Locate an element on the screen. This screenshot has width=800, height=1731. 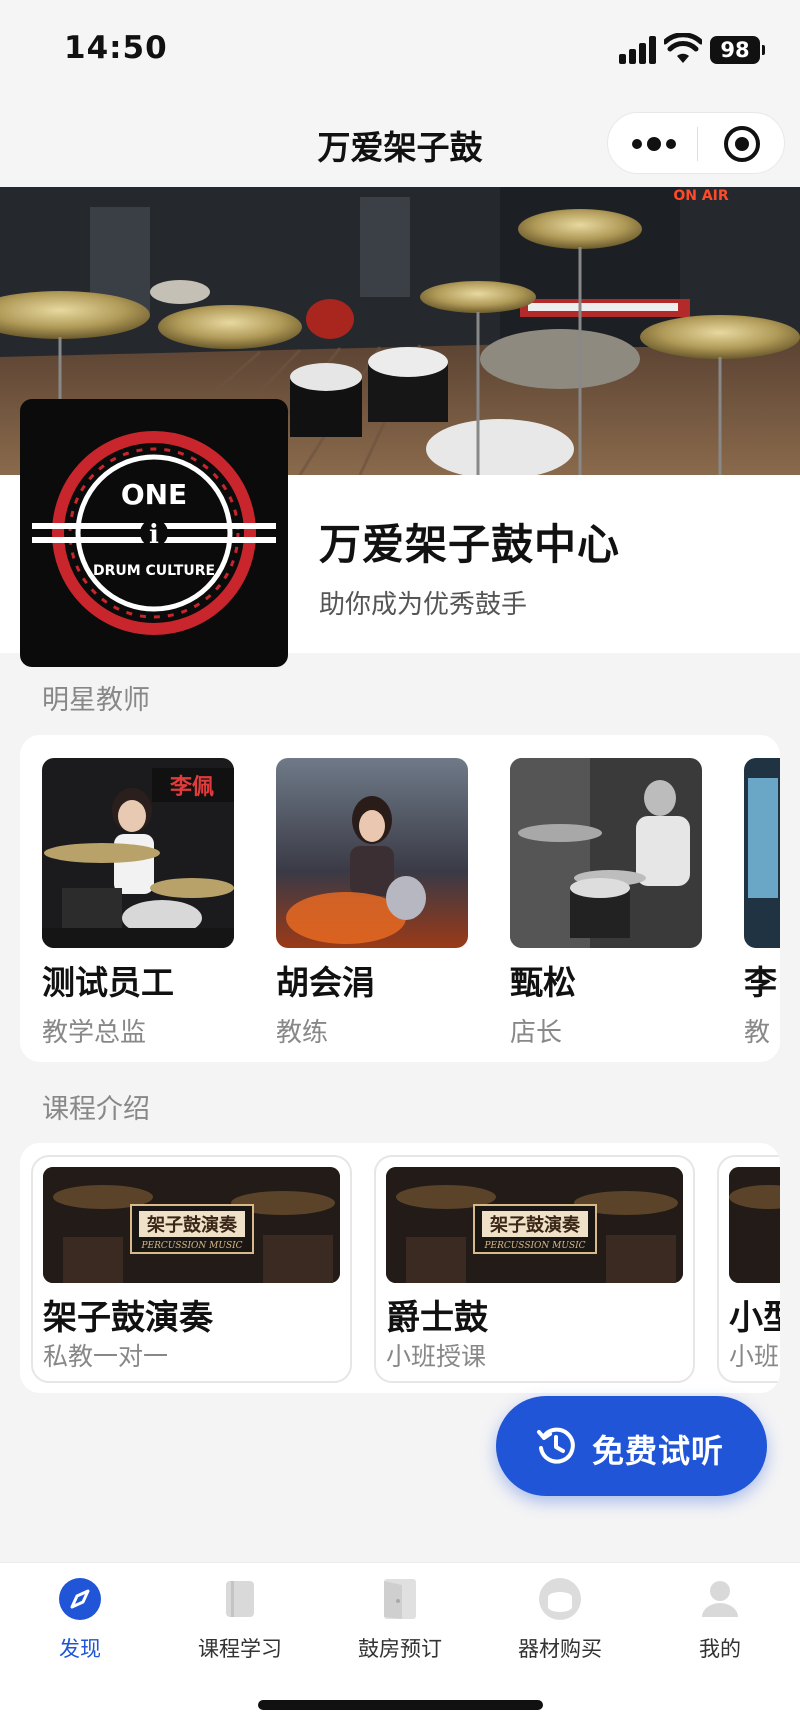
close-miniprogram-icon is located at coordinates (742, 144).